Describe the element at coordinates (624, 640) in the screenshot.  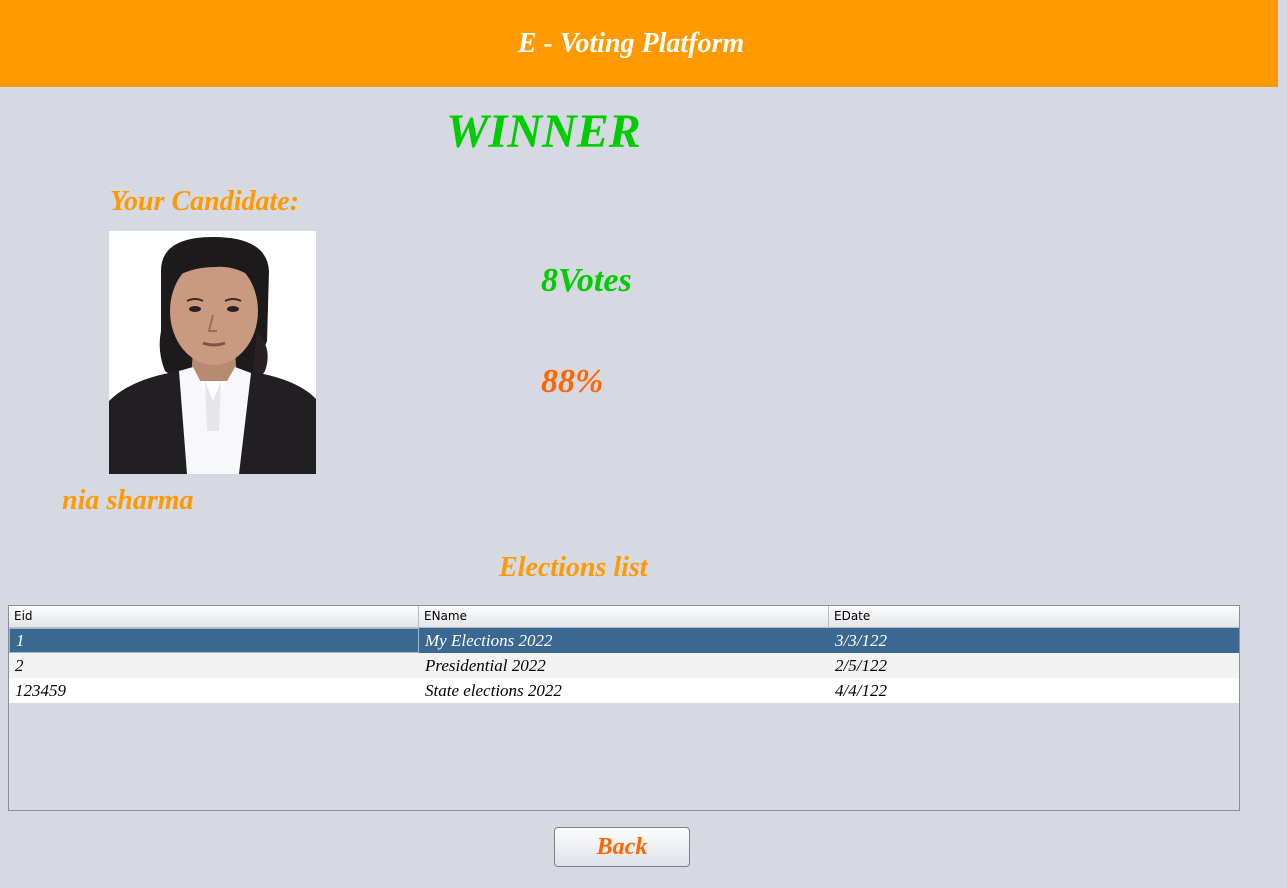
I see `table-row: 1 My Elections 2022 3/3/122` at that location.